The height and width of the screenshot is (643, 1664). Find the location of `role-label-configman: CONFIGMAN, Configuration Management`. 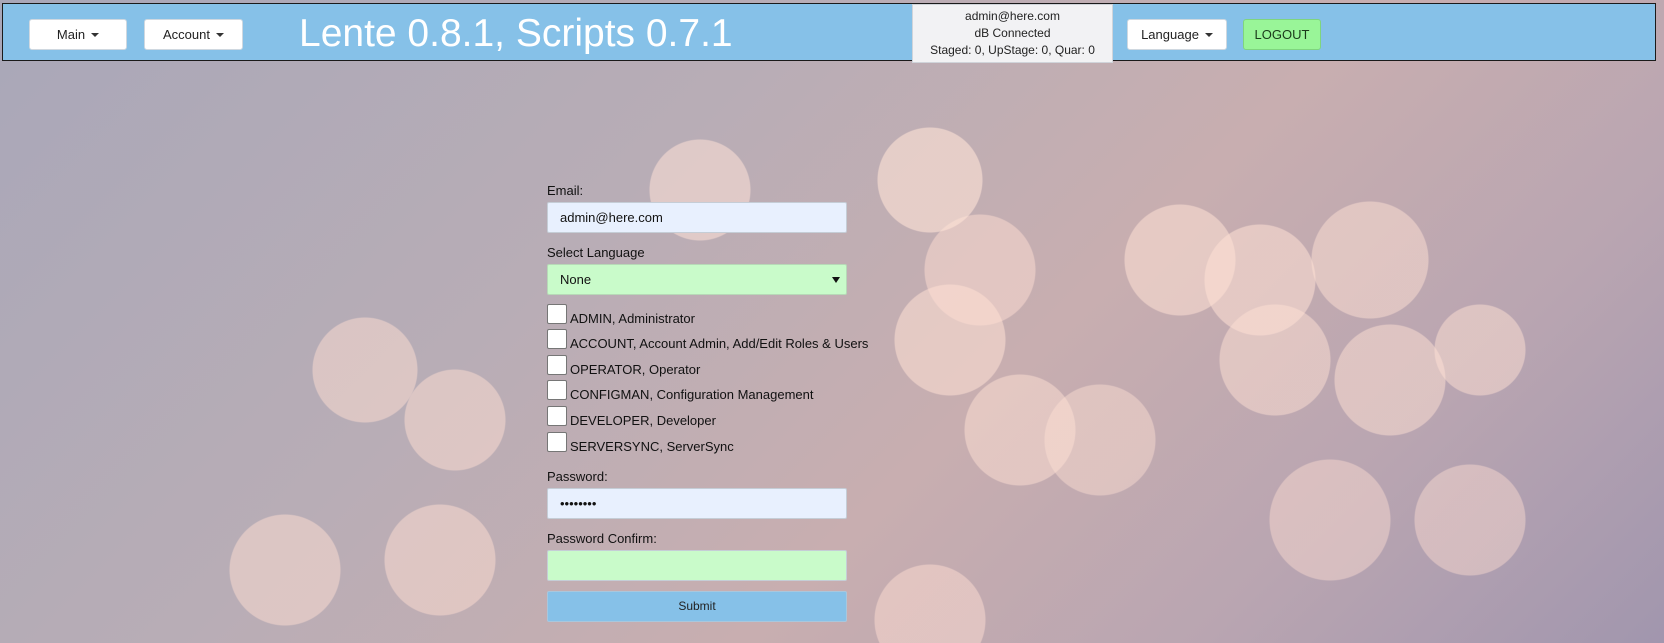

role-label-configman: CONFIGMAN, Configuration Management is located at coordinates (692, 395).